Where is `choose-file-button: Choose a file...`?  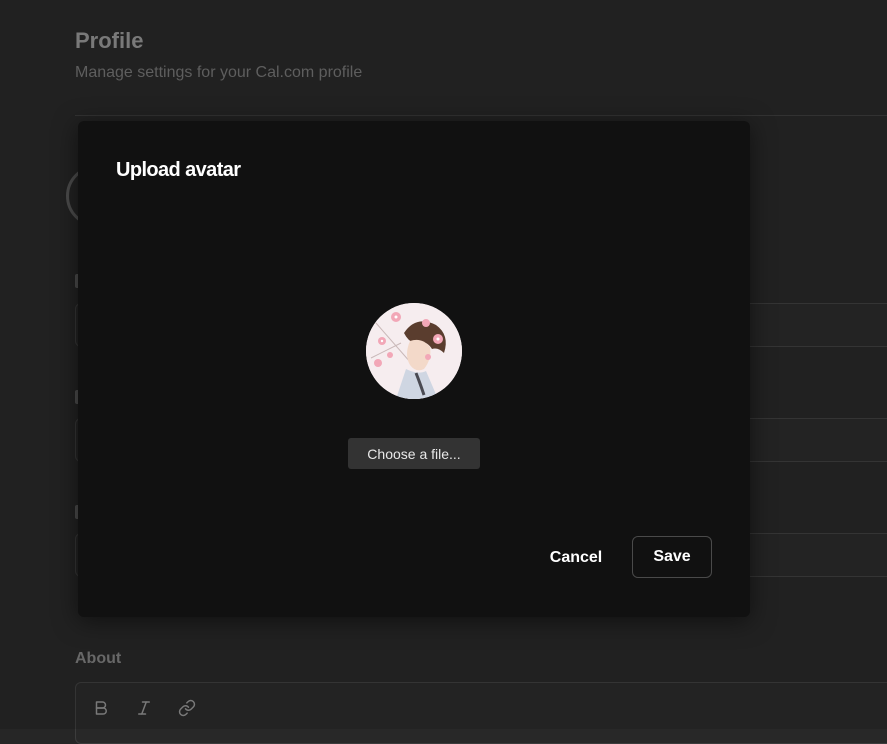
choose-file-button: Choose a file... is located at coordinates (414, 453).